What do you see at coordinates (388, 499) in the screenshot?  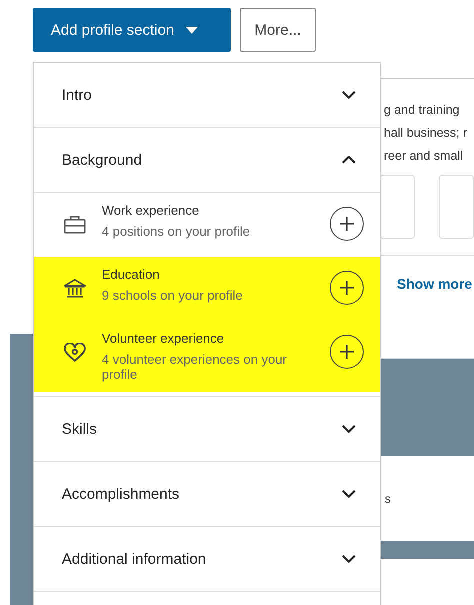 I see `card-text: s` at bounding box center [388, 499].